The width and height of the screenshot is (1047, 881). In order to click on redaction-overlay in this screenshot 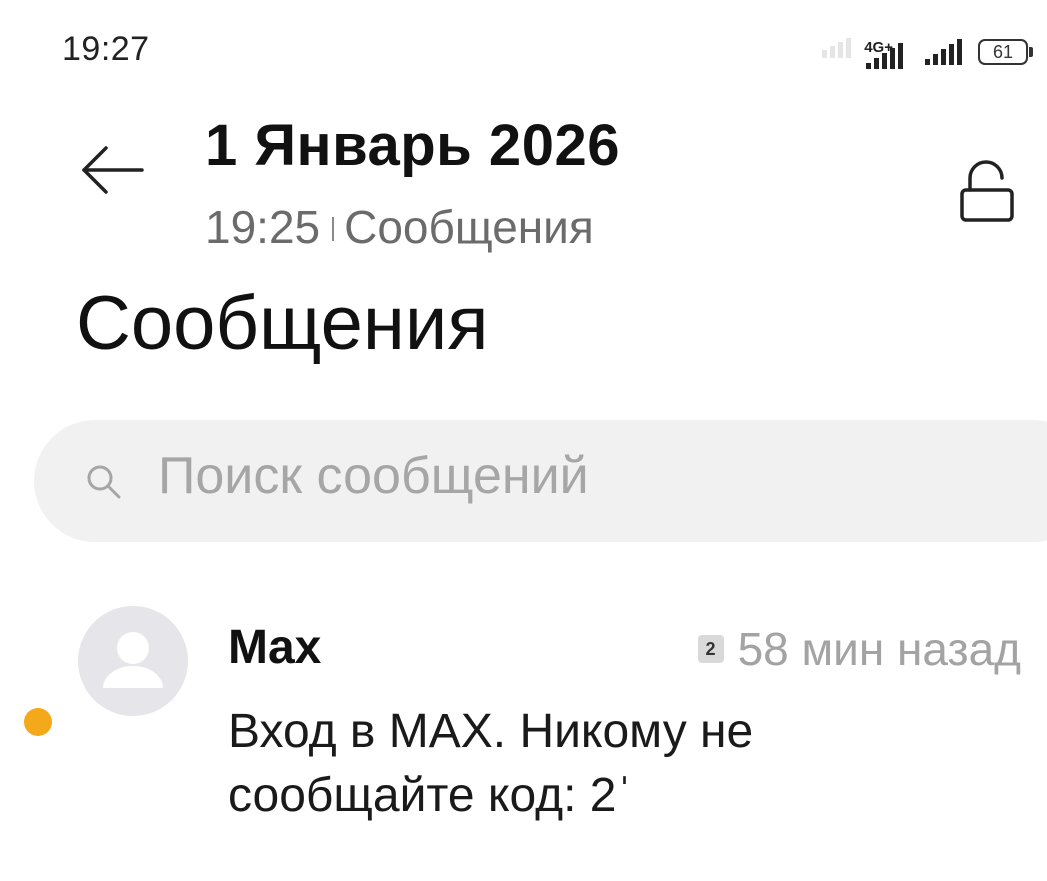, I will do `click(780, 805)`.